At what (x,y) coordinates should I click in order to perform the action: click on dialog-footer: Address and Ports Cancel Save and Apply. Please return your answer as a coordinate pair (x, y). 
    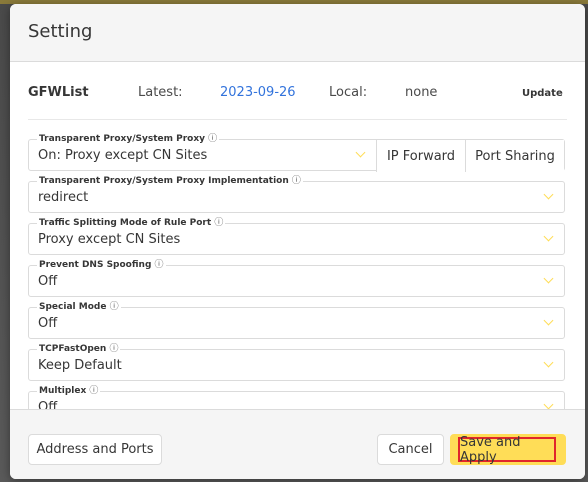
    Looking at the image, I should click on (297, 444).